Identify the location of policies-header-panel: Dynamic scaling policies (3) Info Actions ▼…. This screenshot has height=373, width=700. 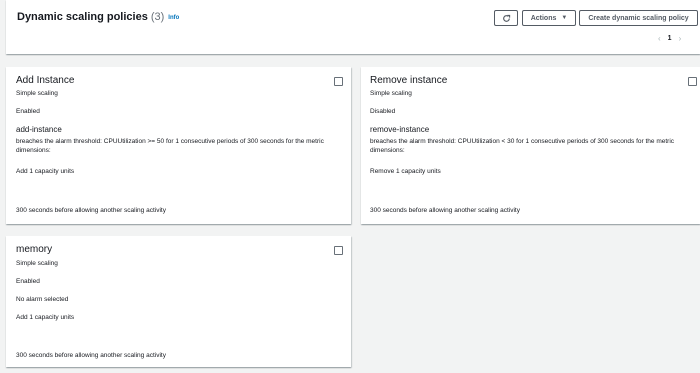
(353, 27).